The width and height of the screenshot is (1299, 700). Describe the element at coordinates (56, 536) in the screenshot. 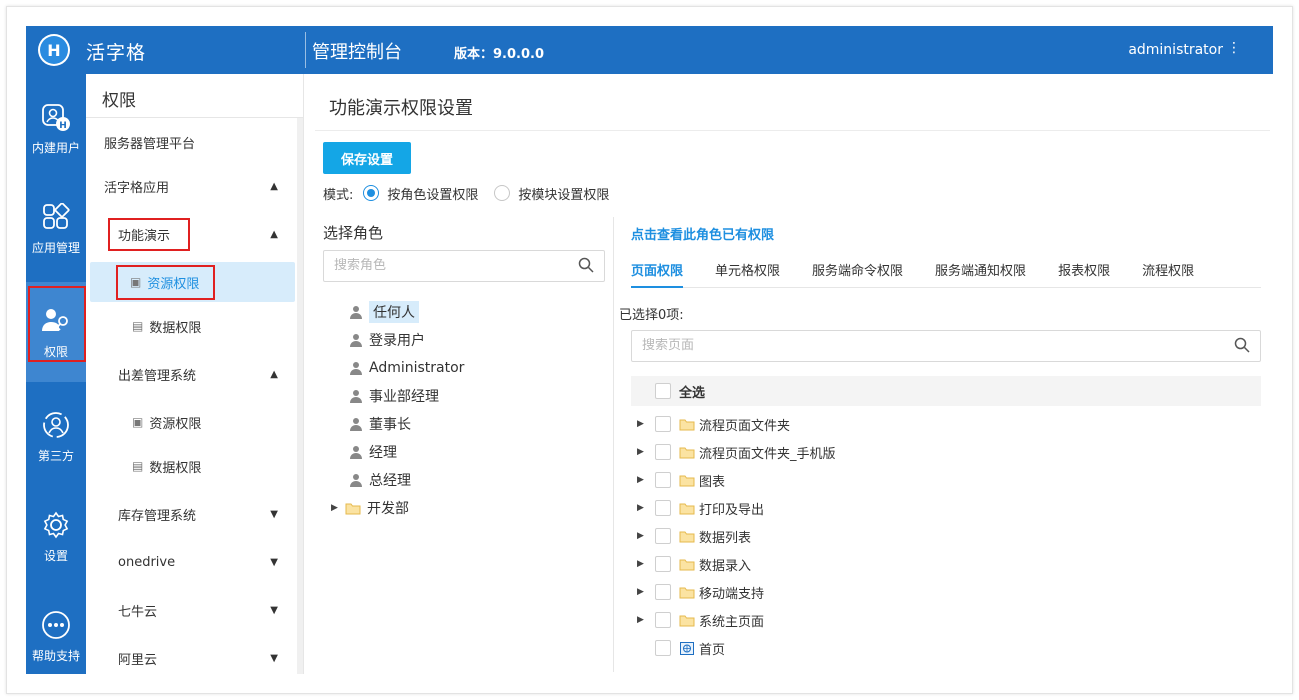

I see `rail-item-settings: 设置` at that location.